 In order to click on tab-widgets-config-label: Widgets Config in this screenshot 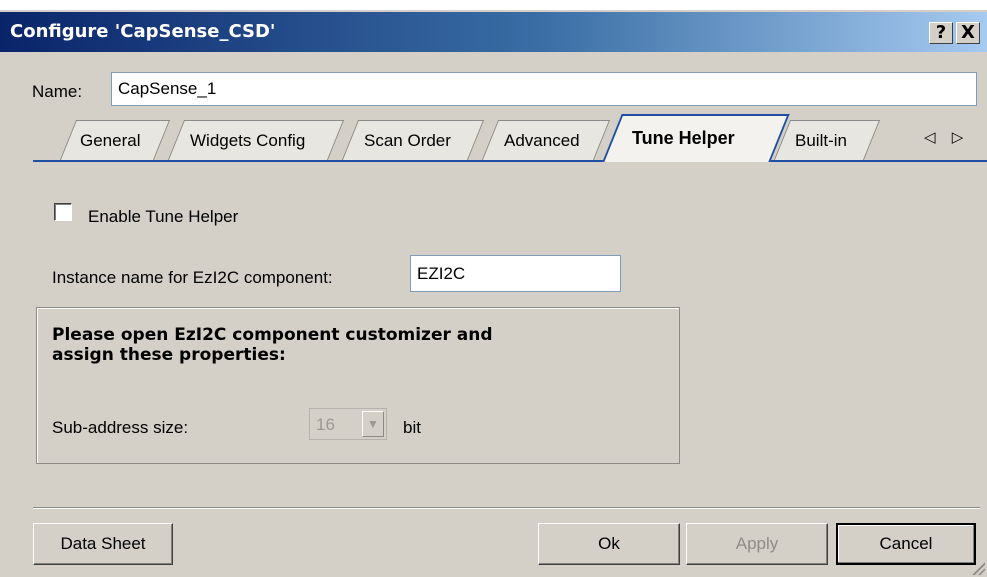, I will do `click(248, 140)`.